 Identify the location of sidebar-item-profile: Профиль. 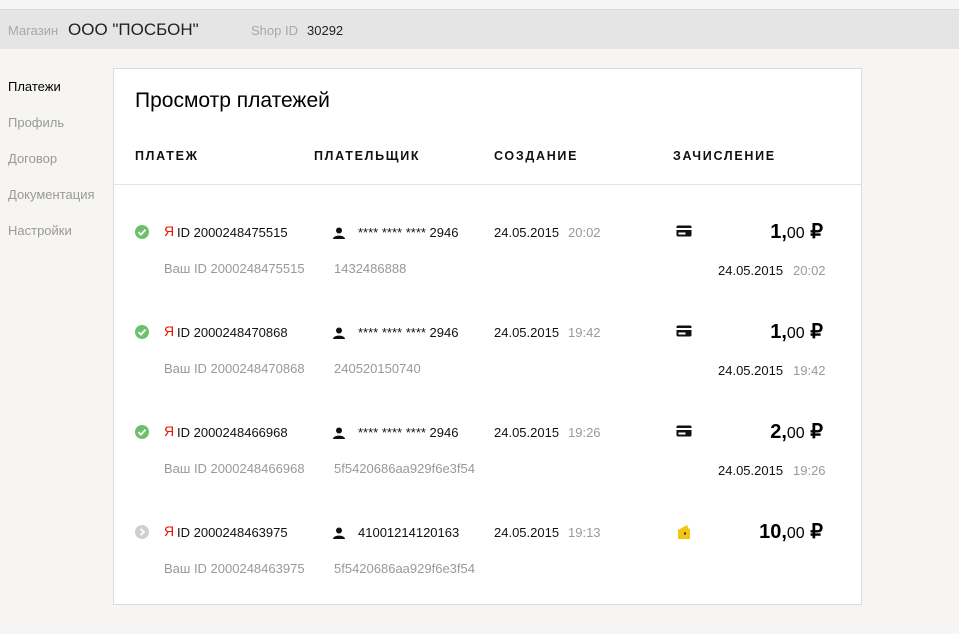
(51, 132).